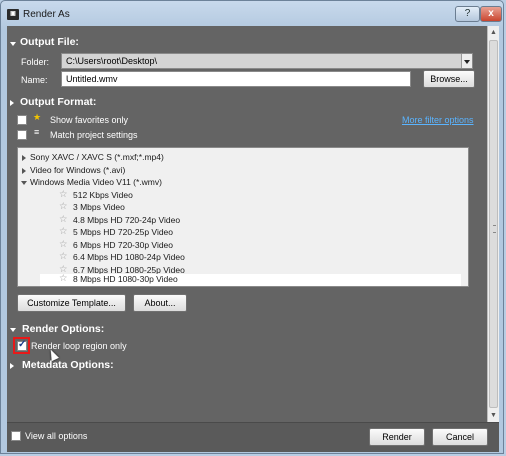 This screenshot has height=456, width=506. Describe the element at coordinates (34, 80) in the screenshot. I see `name-label: Name:` at that location.